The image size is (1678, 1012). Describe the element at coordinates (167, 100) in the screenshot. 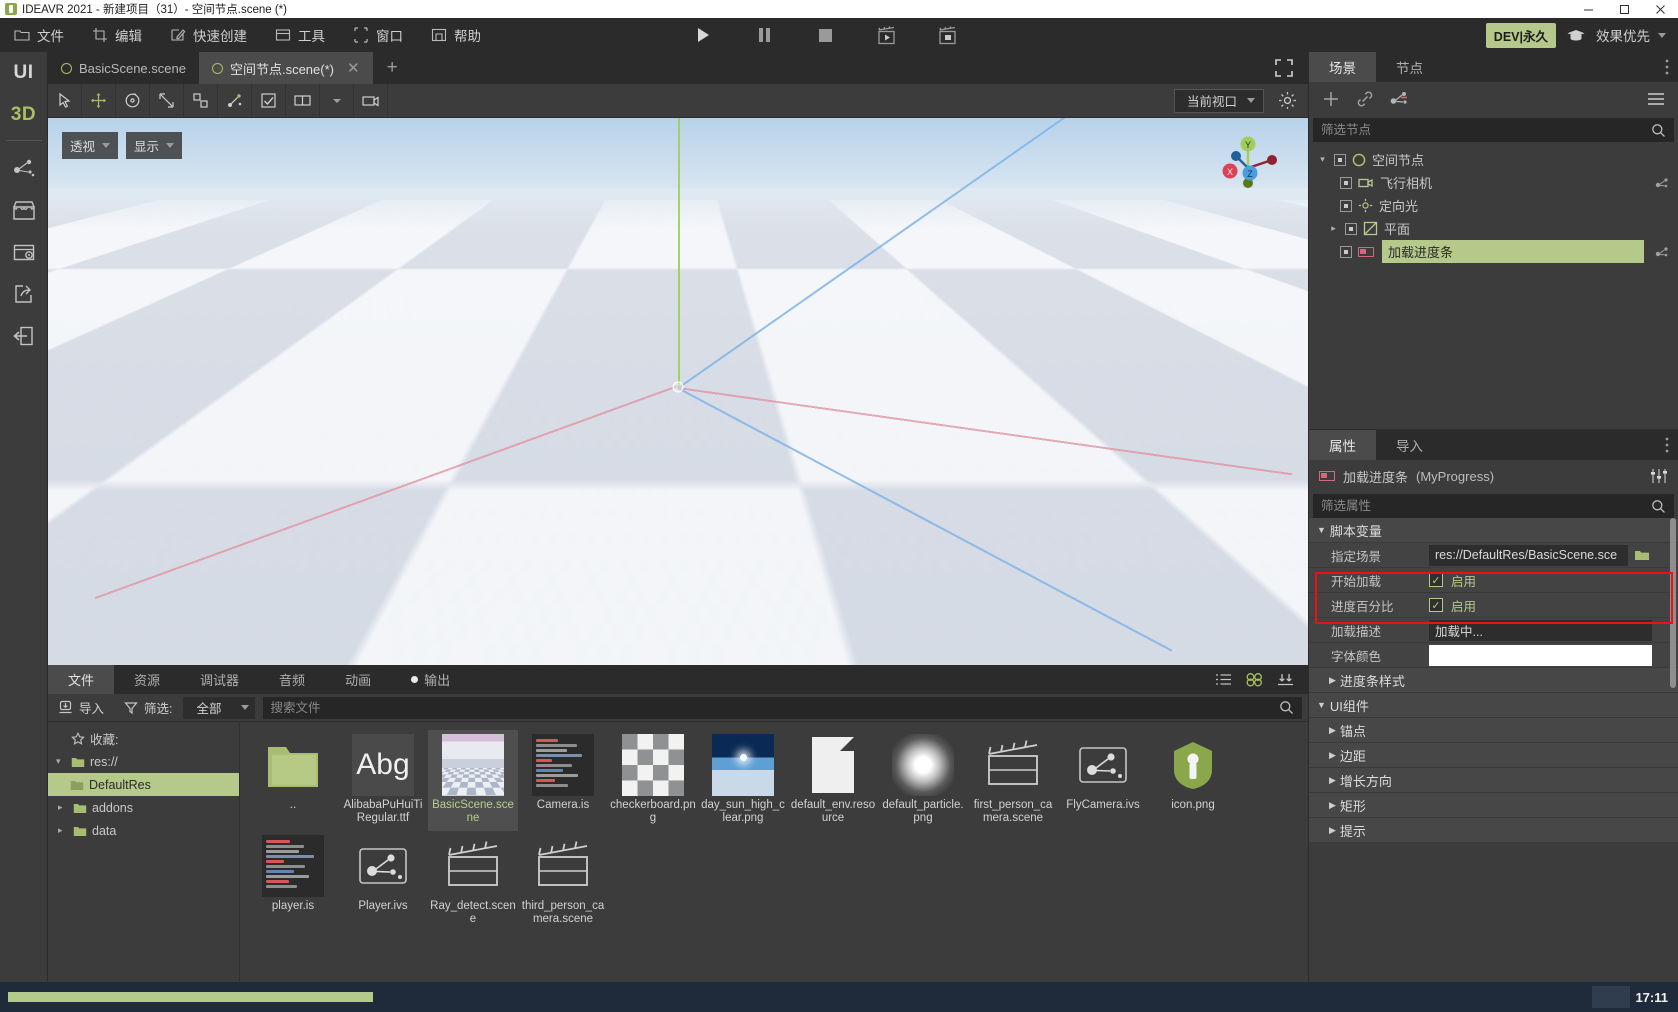

I see `scale-tool-button` at that location.